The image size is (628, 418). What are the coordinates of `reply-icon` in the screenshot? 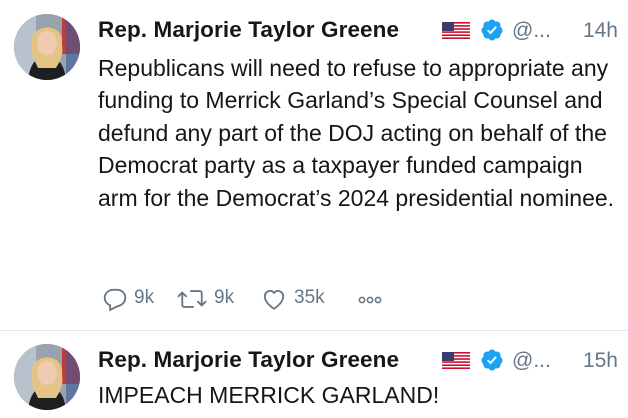 It's located at (115, 300).